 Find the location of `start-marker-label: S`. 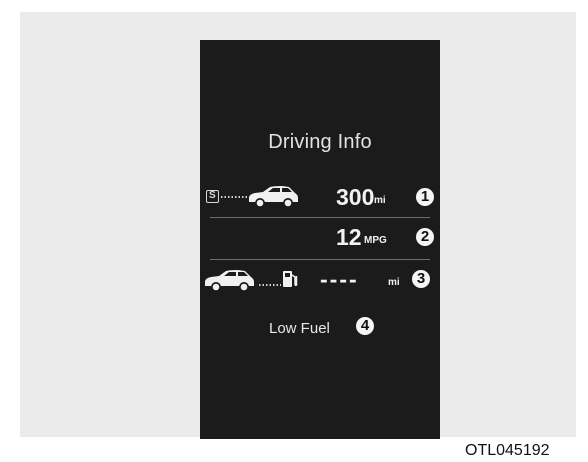

start-marker-label: S is located at coordinates (212, 195).